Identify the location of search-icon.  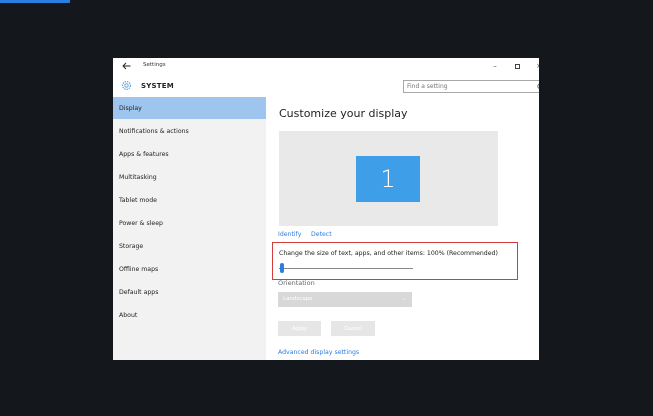
(538, 87).